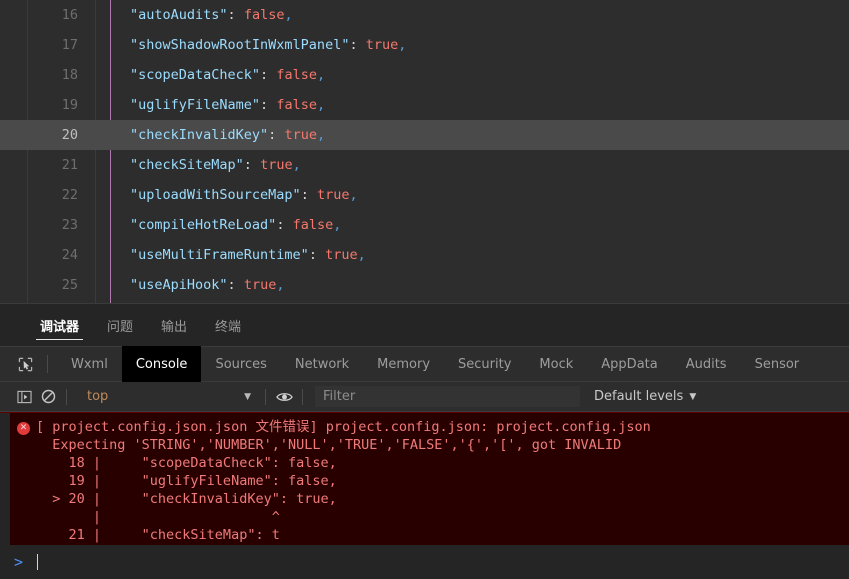 The image size is (849, 579). What do you see at coordinates (69, 75) in the screenshot?
I see `line-number: 18` at bounding box center [69, 75].